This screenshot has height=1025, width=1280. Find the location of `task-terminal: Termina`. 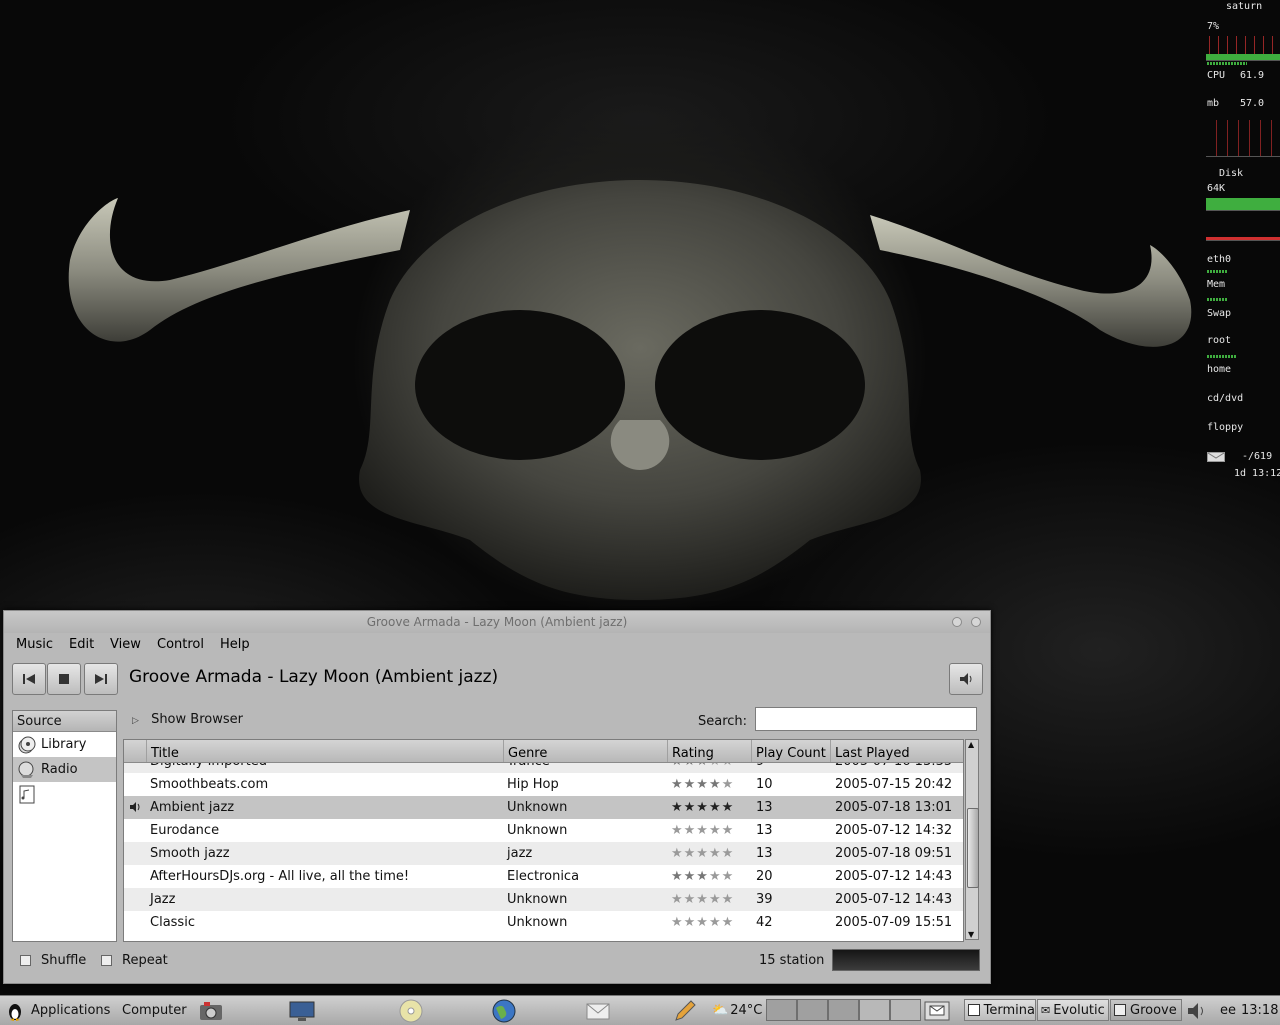

task-terminal: Termina is located at coordinates (1000, 1010).